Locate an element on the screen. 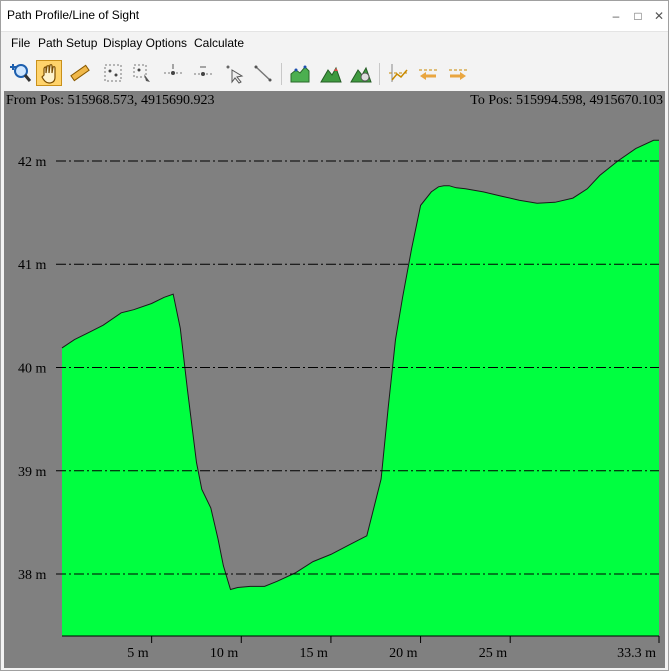 This screenshot has height=671, width=669. measure-ruler-icon is located at coordinates (80, 73).